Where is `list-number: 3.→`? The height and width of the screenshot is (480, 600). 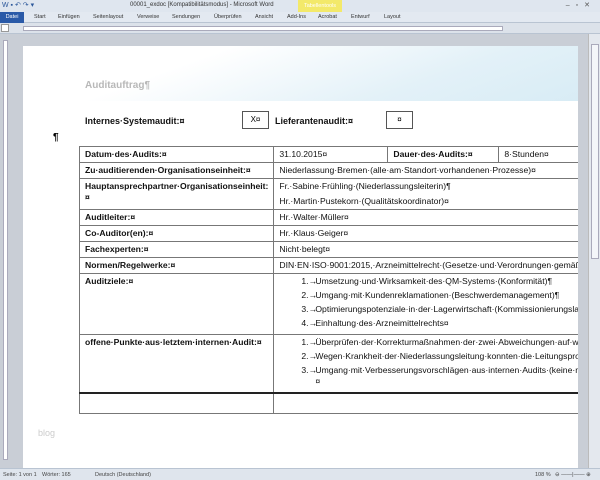
list-number: 3.→ is located at coordinates (309, 309).